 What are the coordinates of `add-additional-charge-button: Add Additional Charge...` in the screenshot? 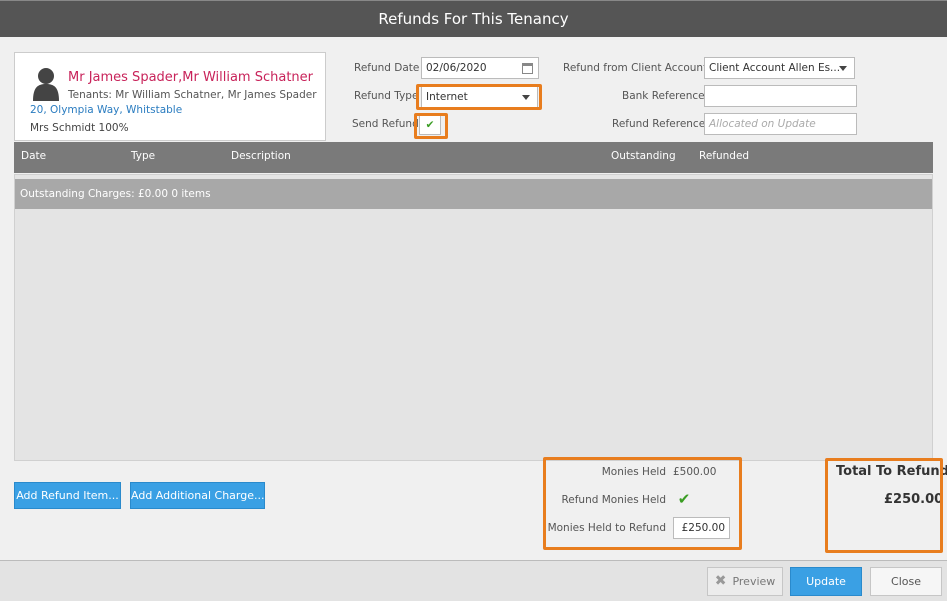 It's located at (197, 495).